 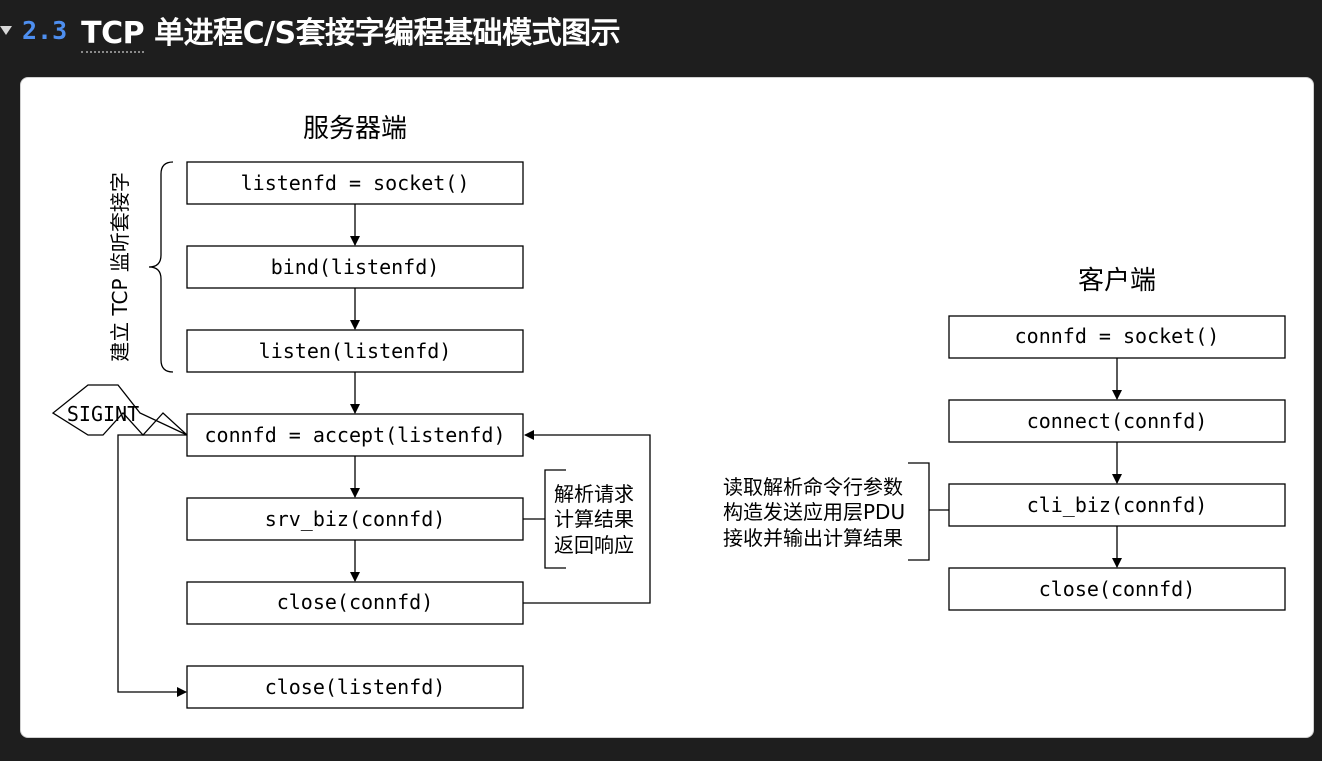 I want to click on server-box-close-connfd: close(connfd), so click(x=355, y=603).